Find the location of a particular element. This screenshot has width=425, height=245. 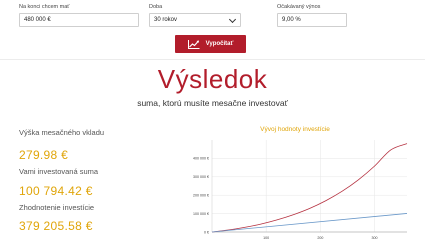

invested-amount-label: Vami investovaná suma is located at coordinates (59, 171).